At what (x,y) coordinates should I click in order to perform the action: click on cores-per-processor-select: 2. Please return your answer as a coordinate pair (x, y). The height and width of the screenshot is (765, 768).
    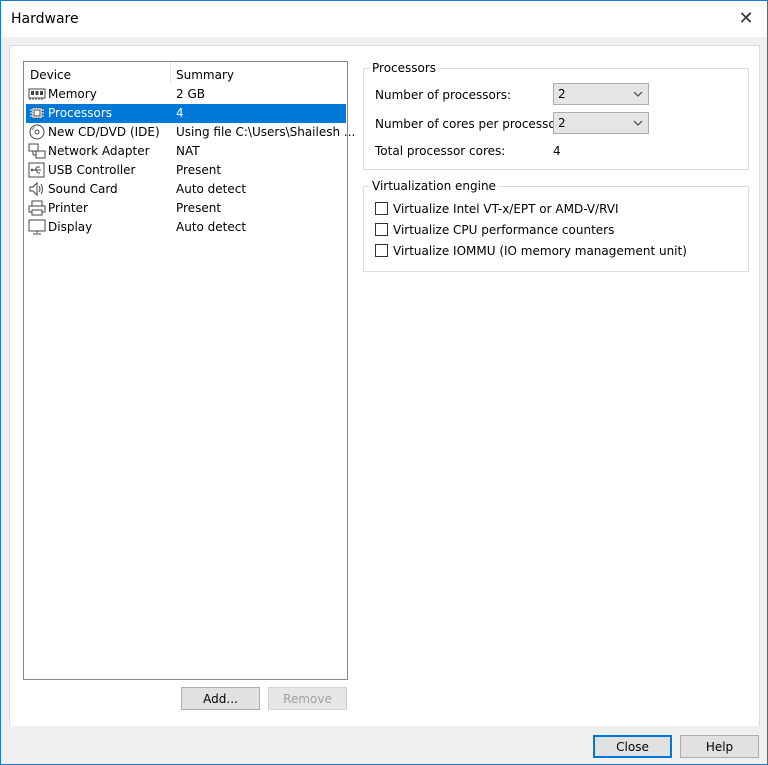
    Looking at the image, I should click on (601, 123).